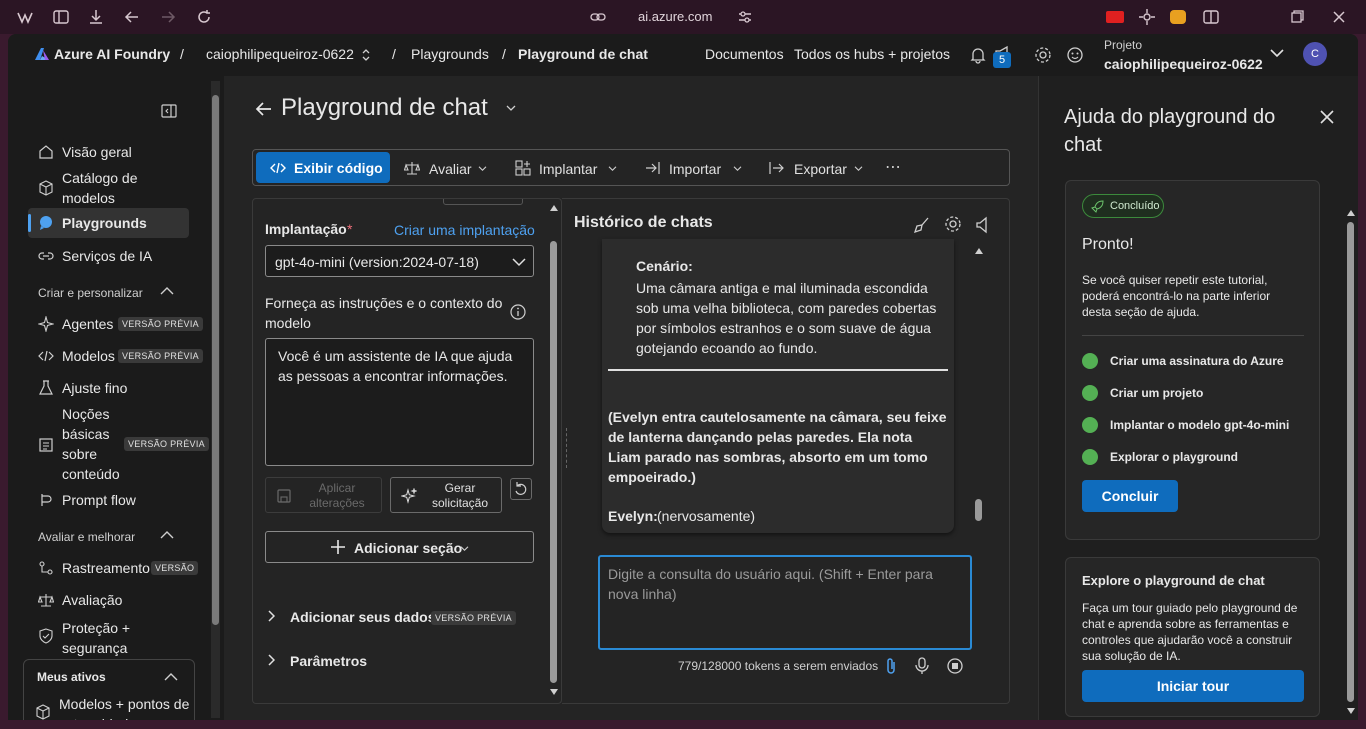  Describe the element at coordinates (129, 707) in the screenshot. I see `sidebar-item-models-endpoints: Modelos + pontos de extremidade` at that location.